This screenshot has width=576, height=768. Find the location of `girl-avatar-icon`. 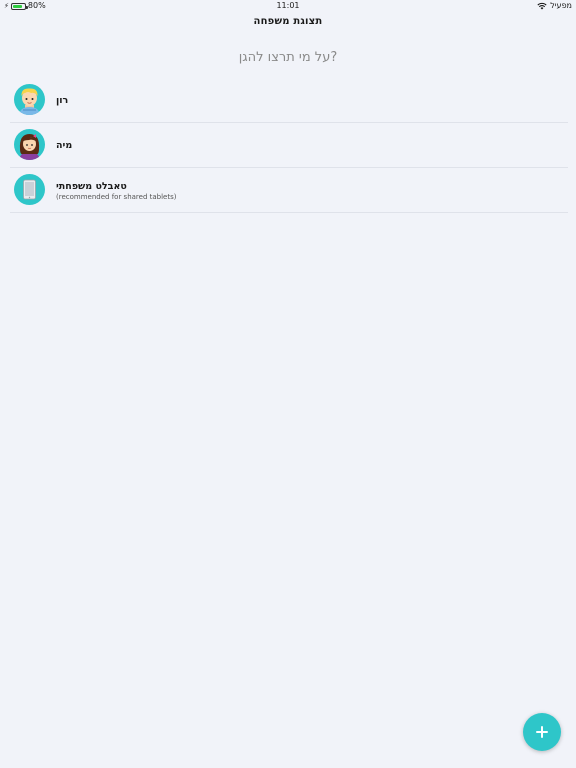

girl-avatar-icon is located at coordinates (29, 144).